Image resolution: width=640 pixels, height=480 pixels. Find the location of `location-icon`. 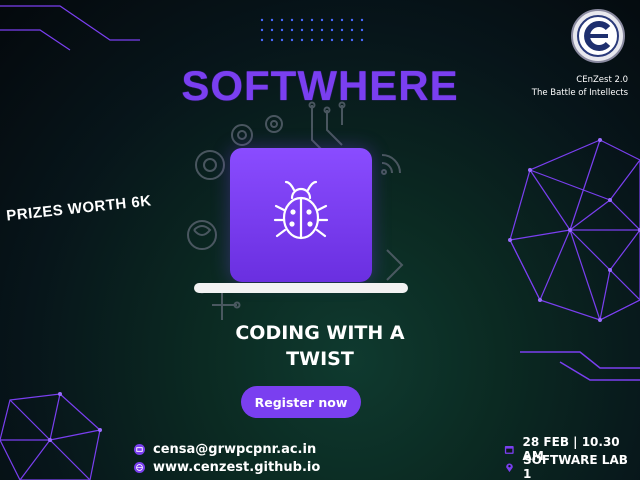

location-icon is located at coordinates (509, 467).